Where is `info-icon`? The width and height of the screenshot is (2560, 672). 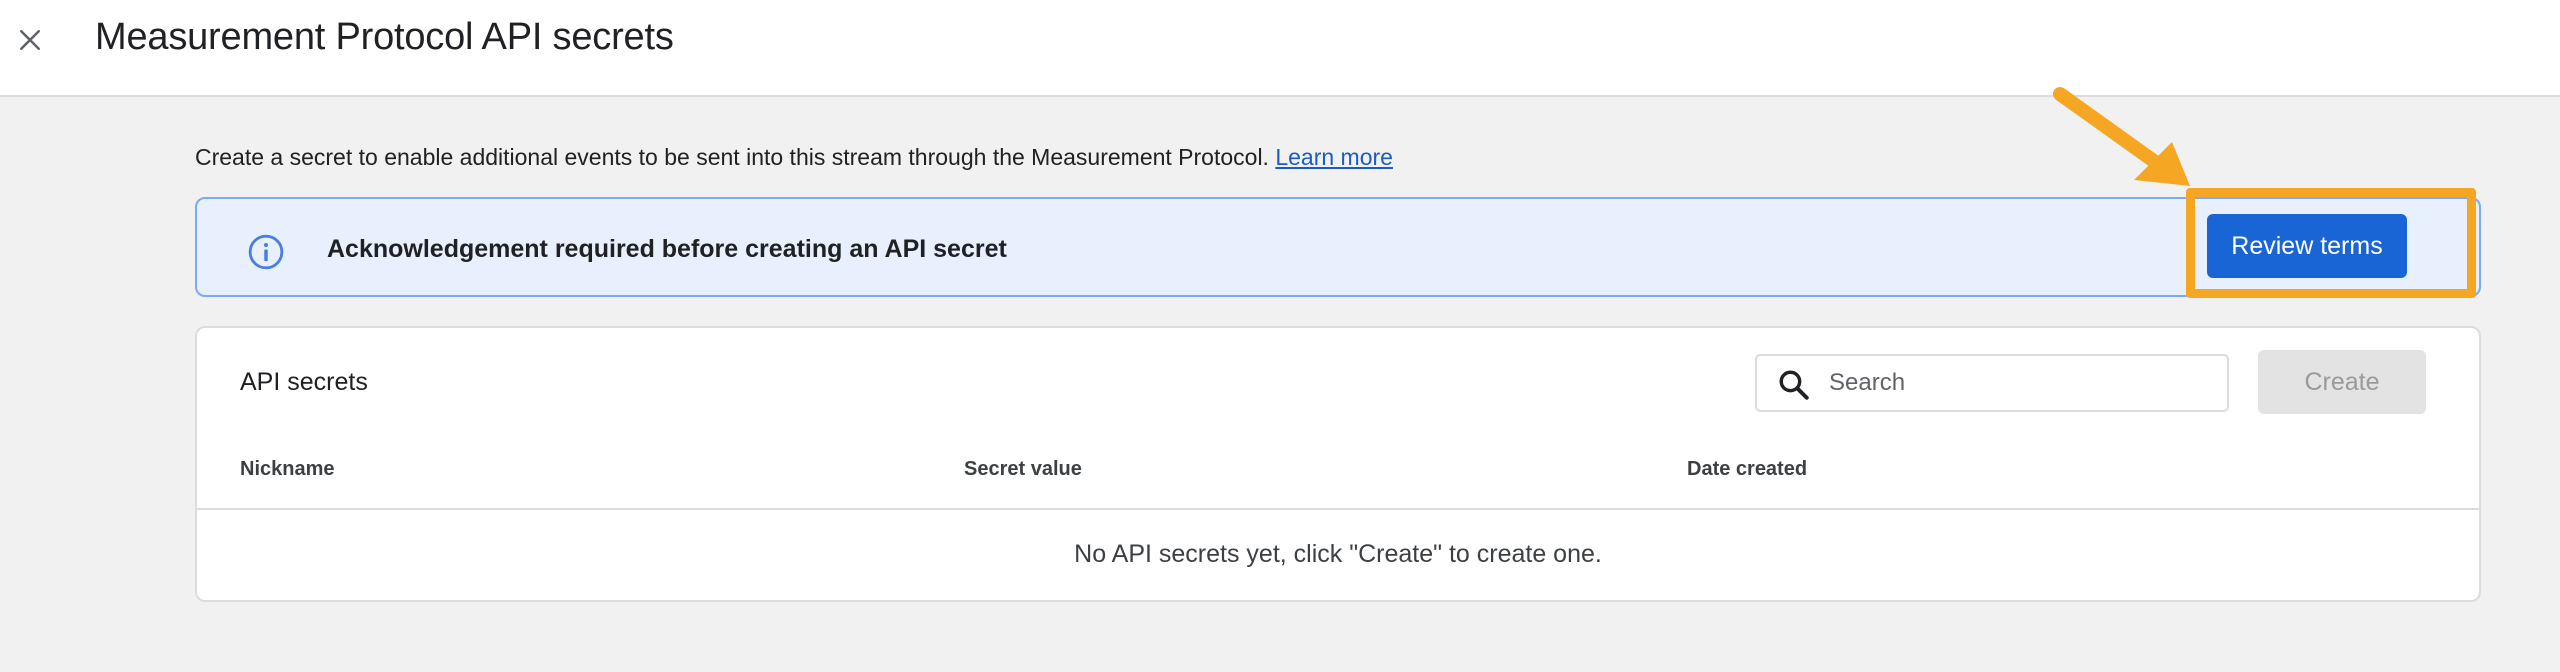 info-icon is located at coordinates (266, 252).